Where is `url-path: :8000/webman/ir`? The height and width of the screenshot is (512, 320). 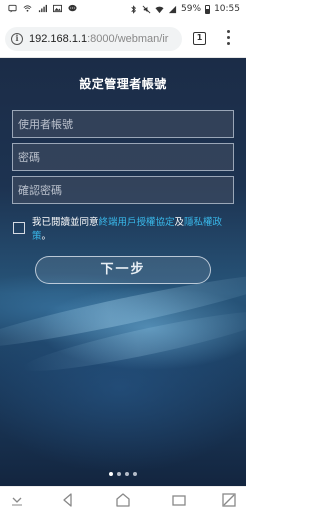 url-path: :8000/webman/ir is located at coordinates (128, 39).